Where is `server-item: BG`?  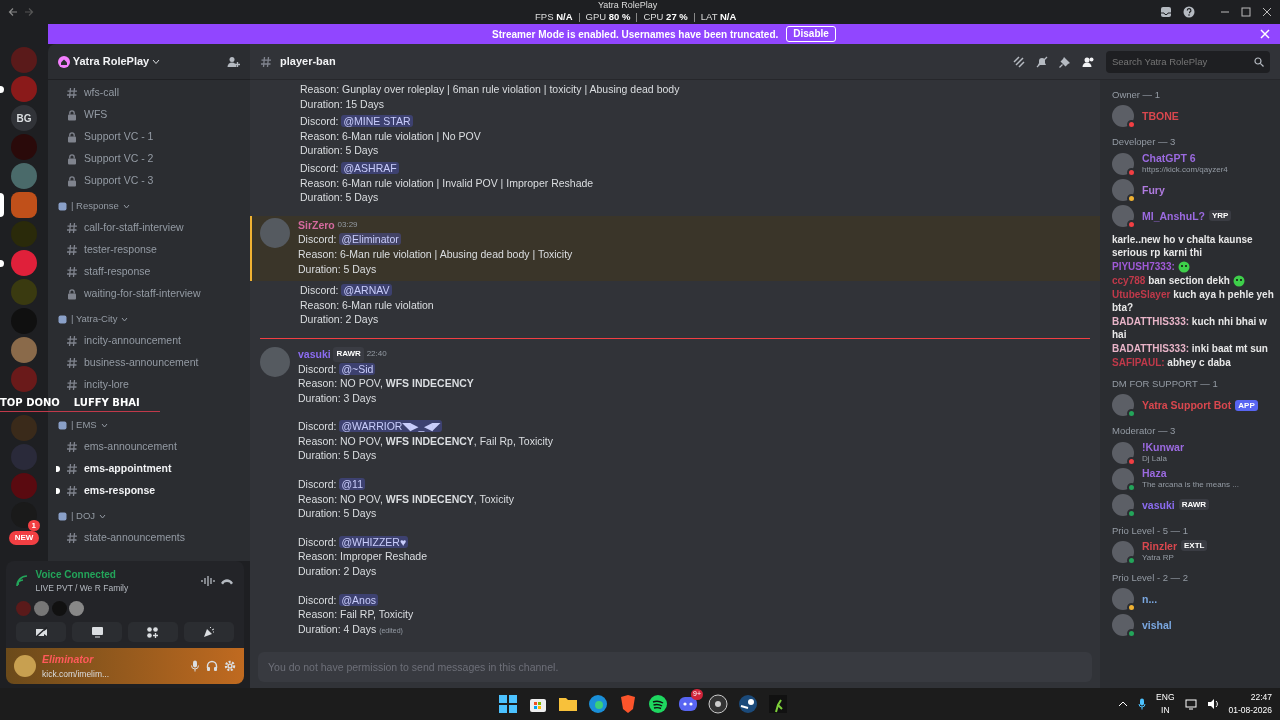
server-item: BG is located at coordinates (24, 118).